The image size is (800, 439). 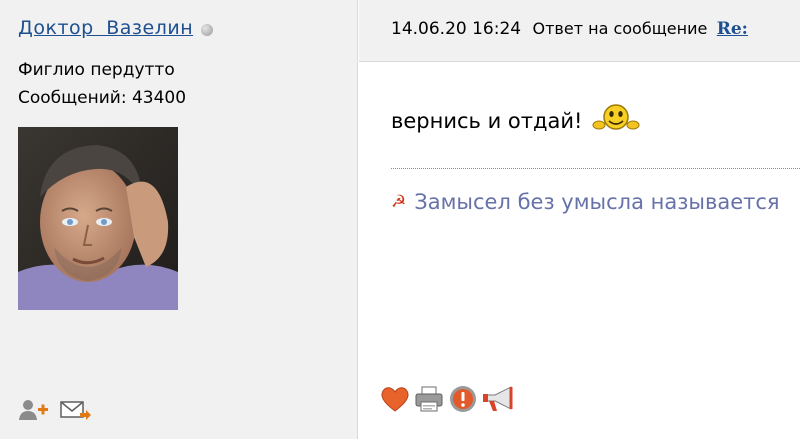 What do you see at coordinates (732, 29) in the screenshot?
I see `reply-link: Re:` at bounding box center [732, 29].